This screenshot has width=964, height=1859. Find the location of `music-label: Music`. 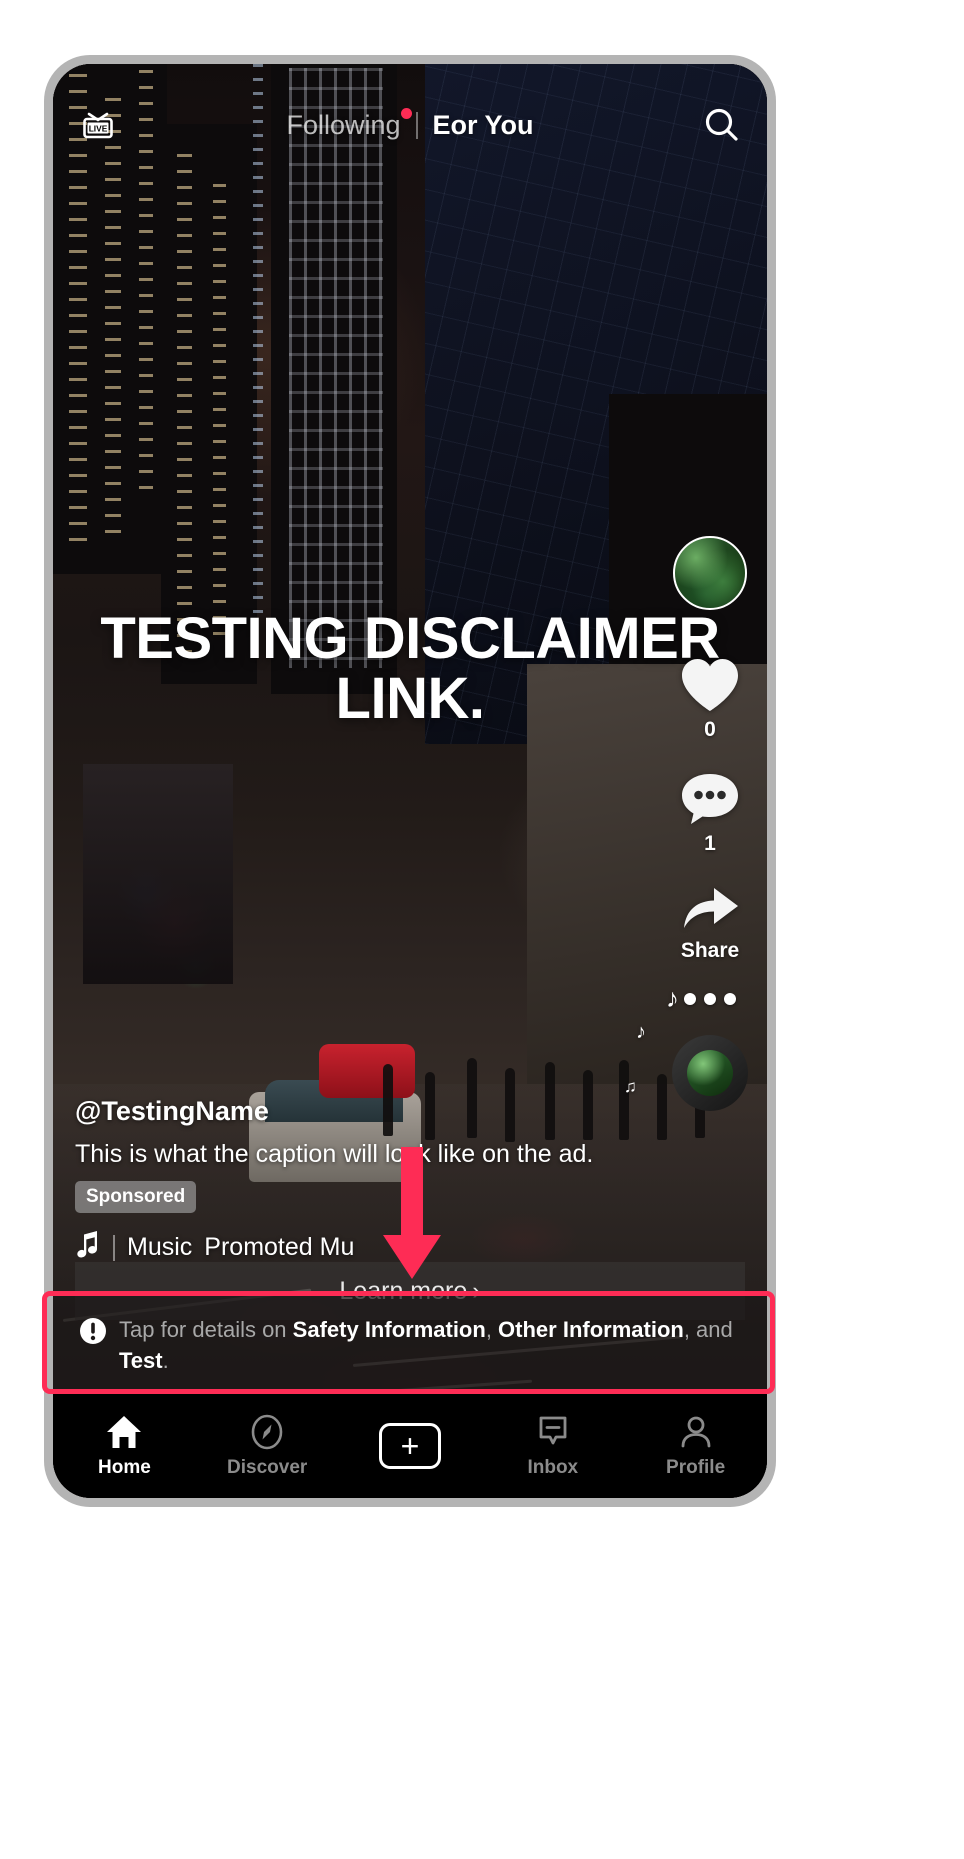

music-label: Music is located at coordinates (160, 1247).